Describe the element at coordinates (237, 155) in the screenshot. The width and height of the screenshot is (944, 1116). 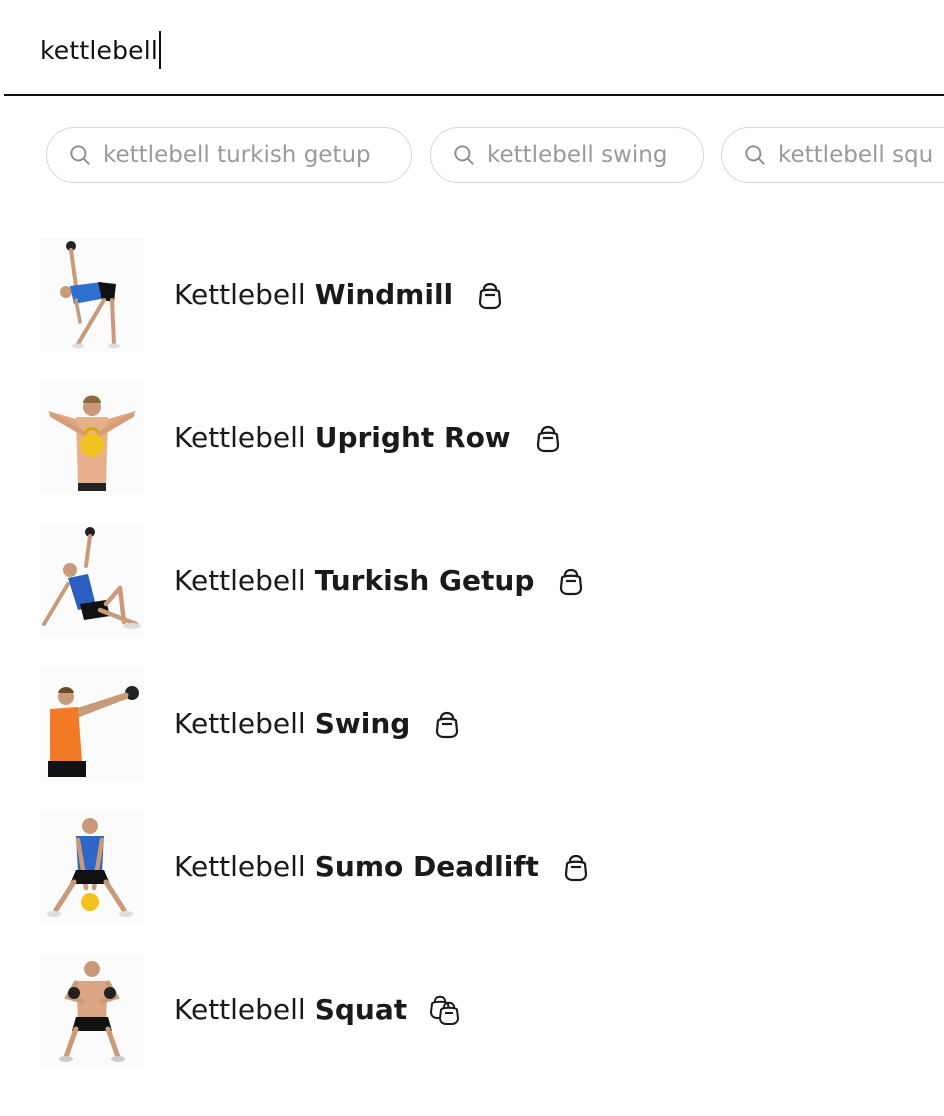
I see `suggestion-label: kettlebell turkish getup` at that location.